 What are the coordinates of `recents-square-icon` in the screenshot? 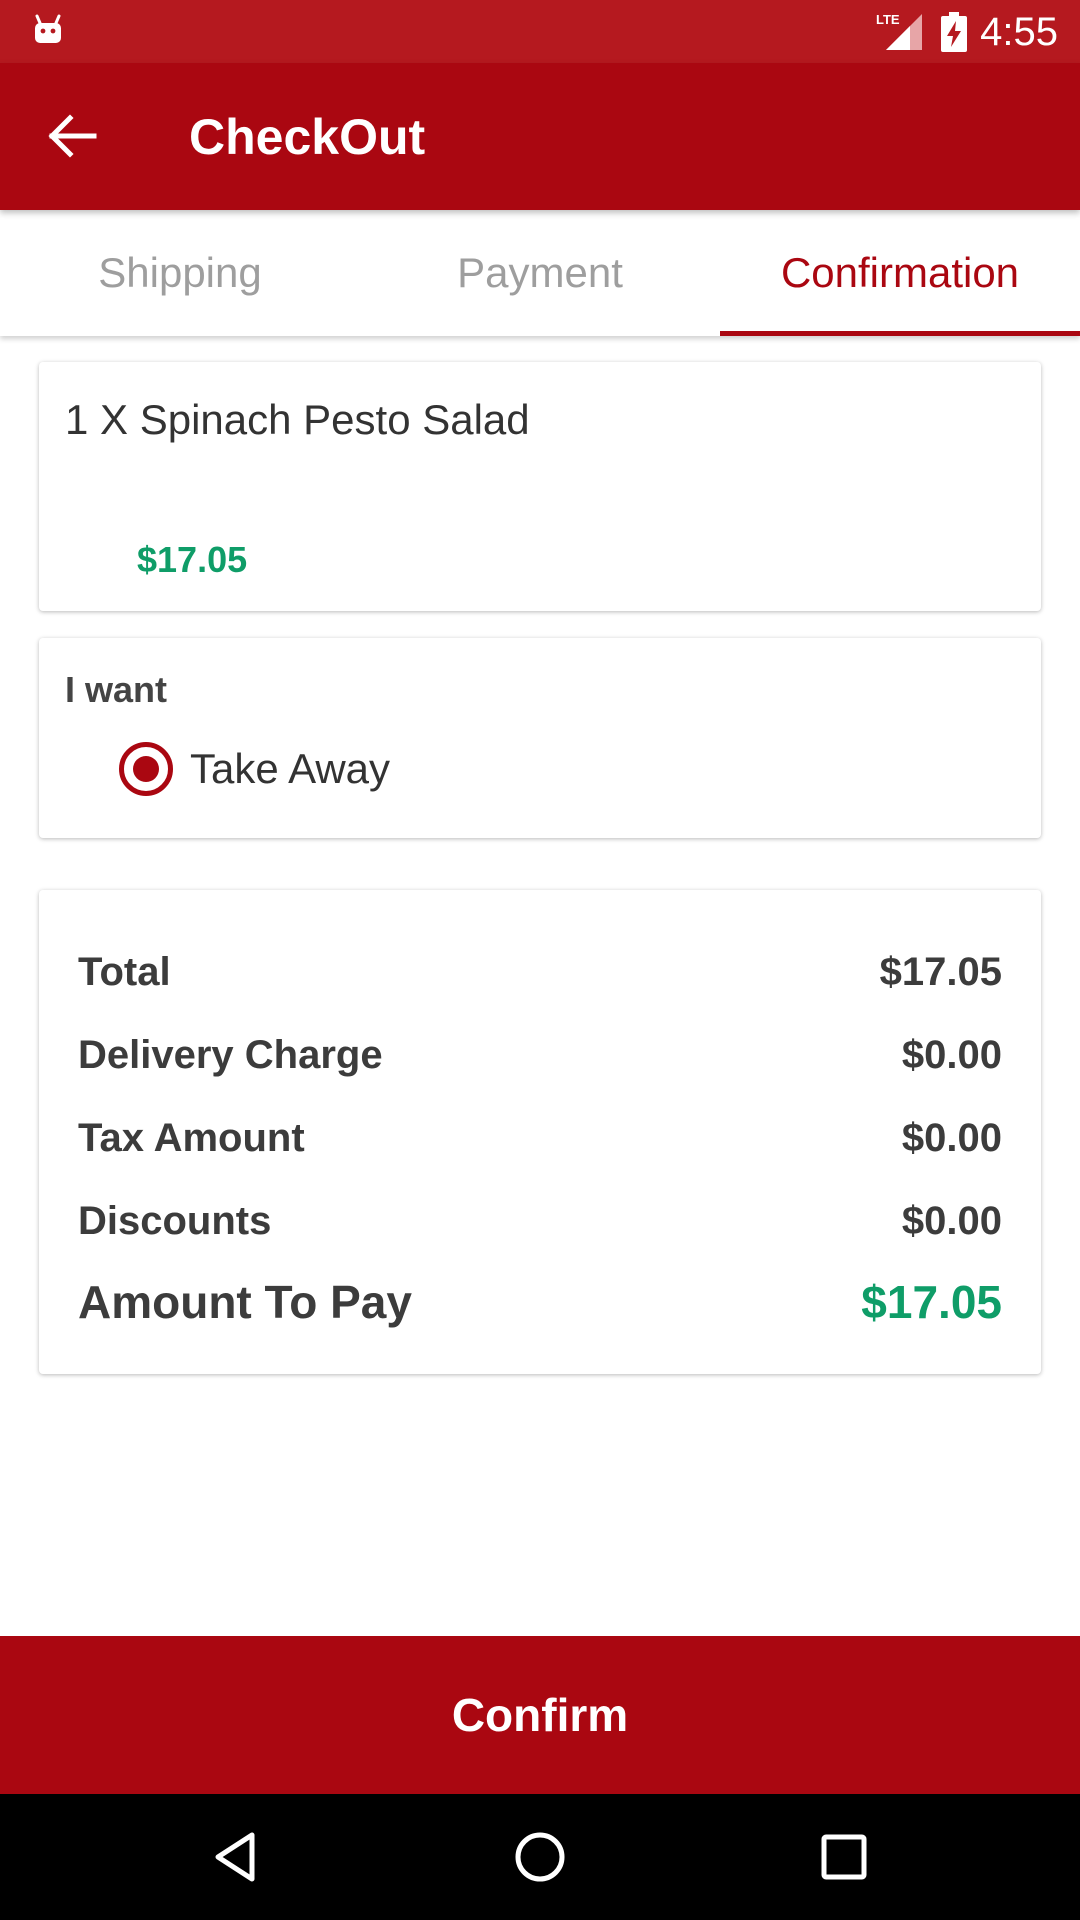 It's located at (844, 1857).